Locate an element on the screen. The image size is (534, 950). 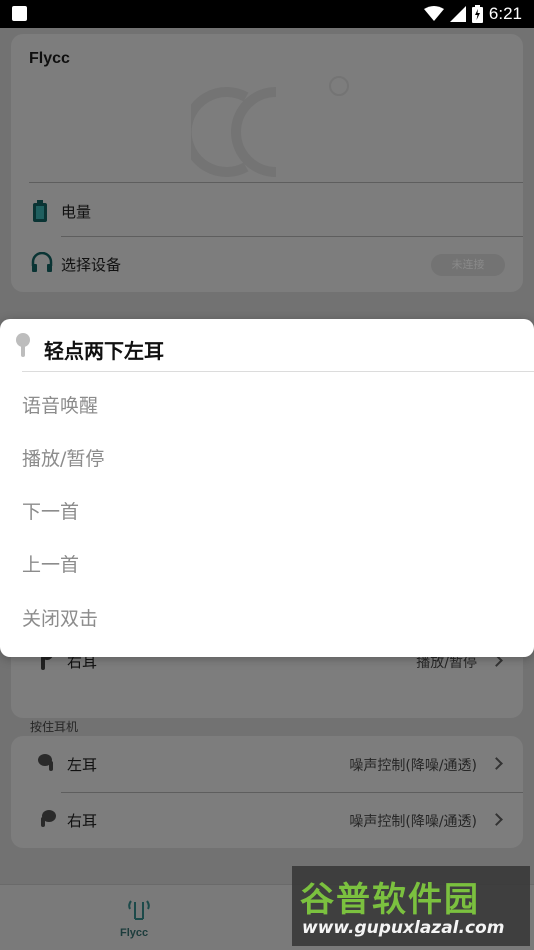
battery-charging-icon is located at coordinates (477, 14).